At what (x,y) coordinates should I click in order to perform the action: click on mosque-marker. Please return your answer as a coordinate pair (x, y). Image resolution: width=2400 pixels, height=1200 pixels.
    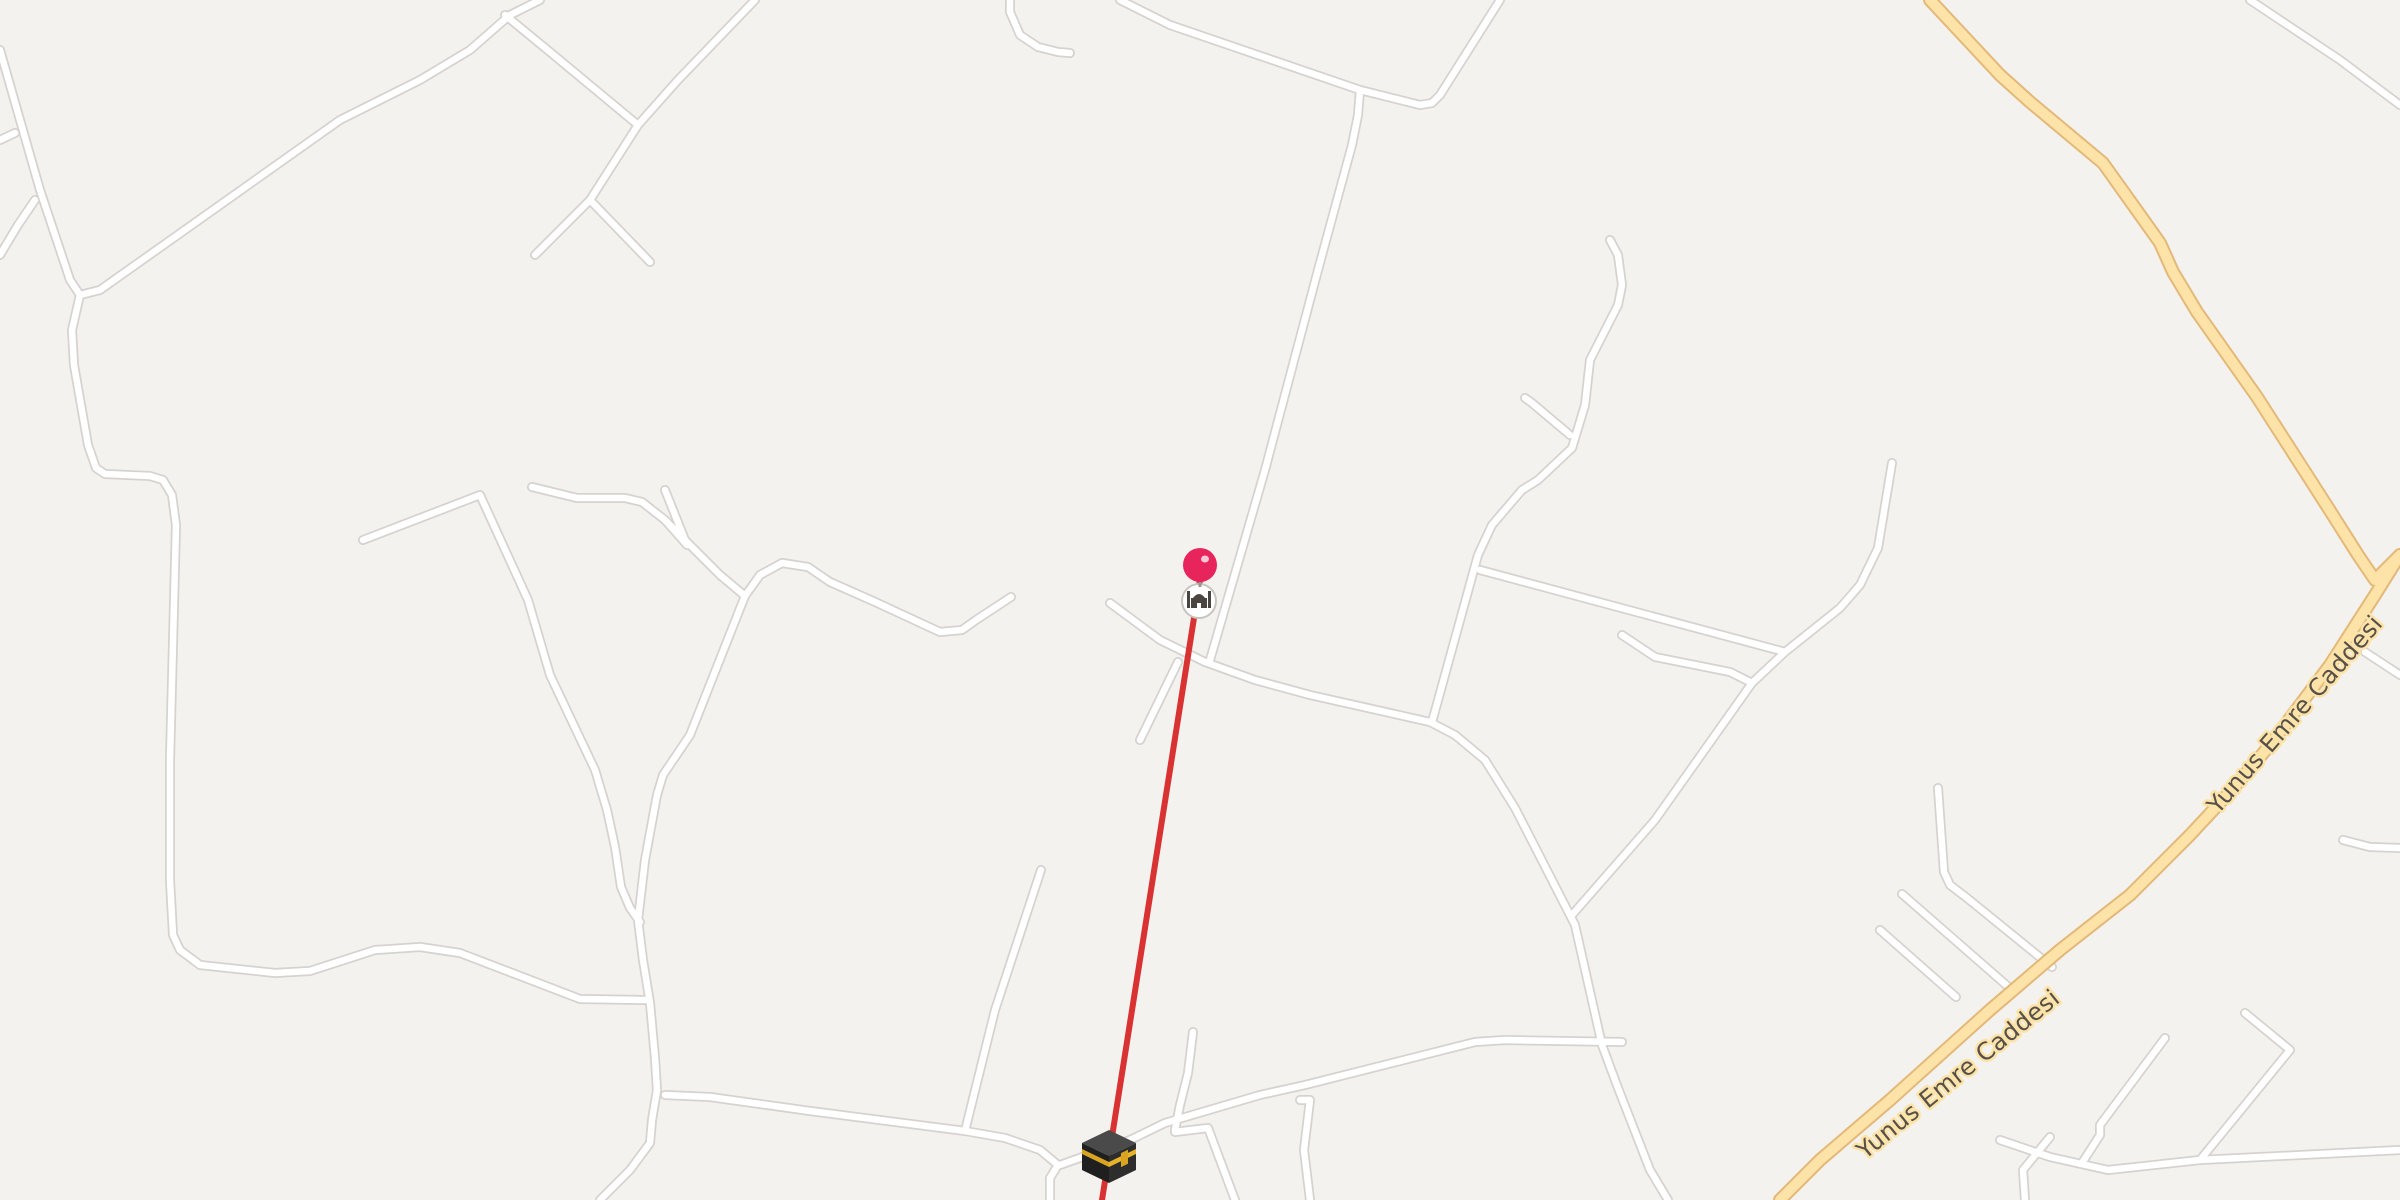
    Looking at the image, I should click on (1199, 601).